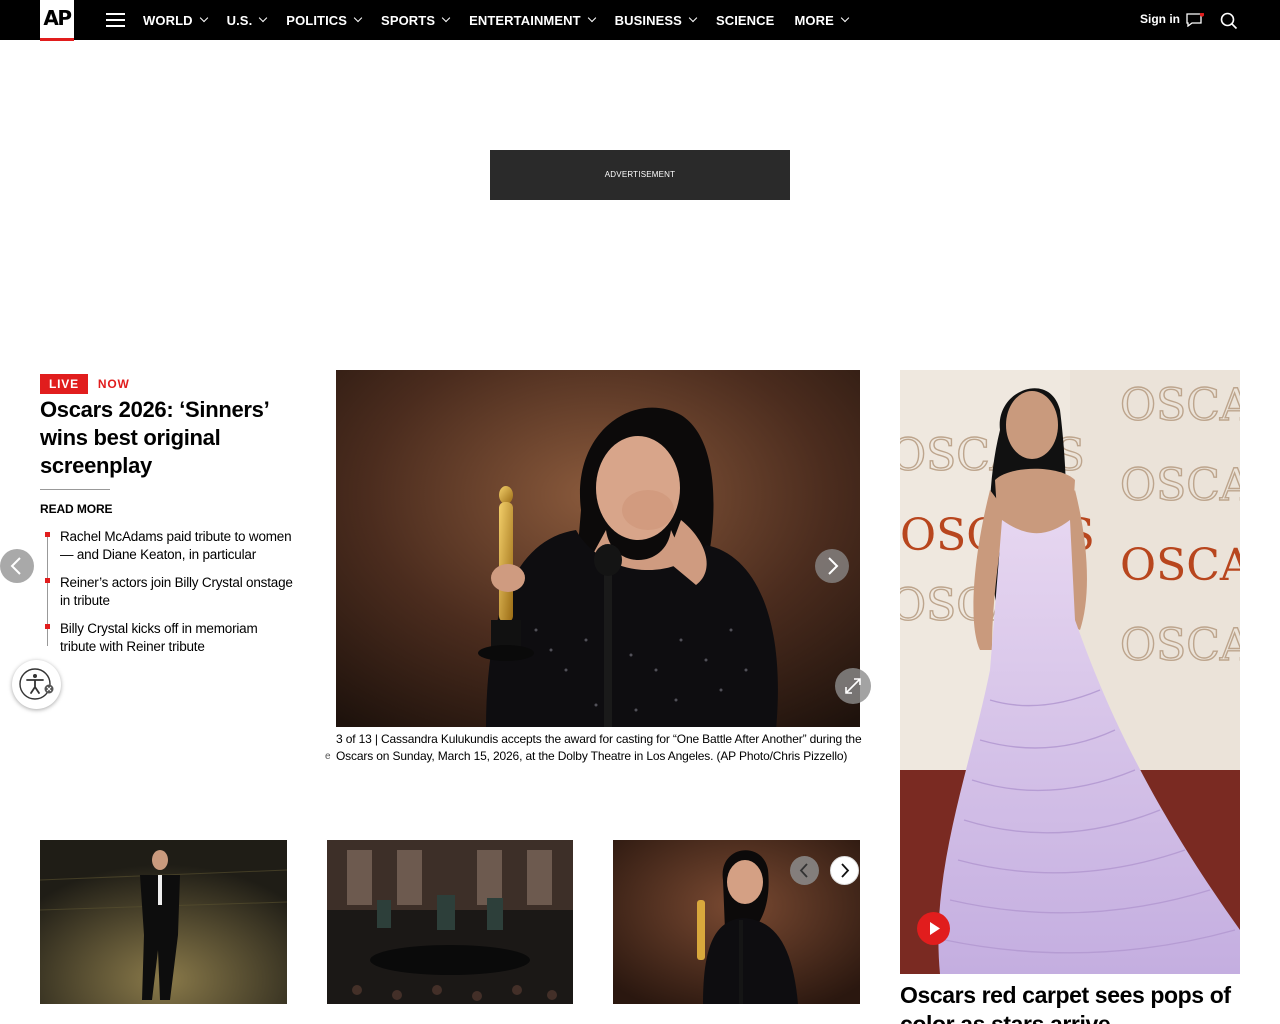 The width and height of the screenshot is (1280, 1024). I want to click on logo-text: AP, so click(57, 18).